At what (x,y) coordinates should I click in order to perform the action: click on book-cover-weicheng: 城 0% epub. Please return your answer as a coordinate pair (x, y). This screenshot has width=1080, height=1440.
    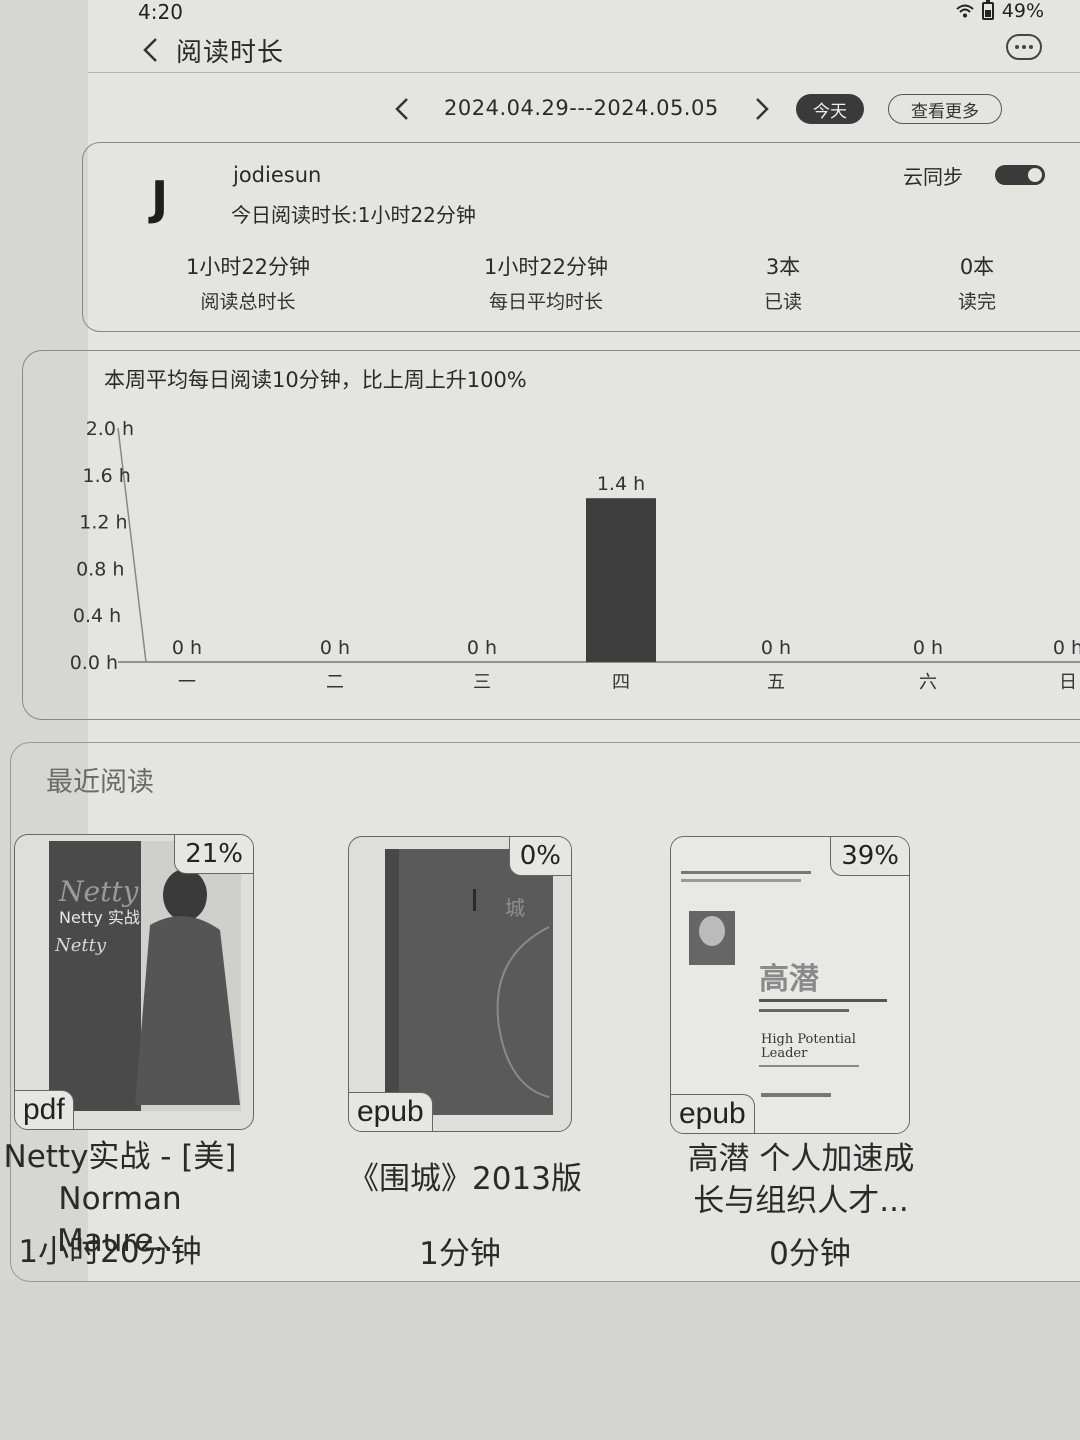
    Looking at the image, I should click on (460, 984).